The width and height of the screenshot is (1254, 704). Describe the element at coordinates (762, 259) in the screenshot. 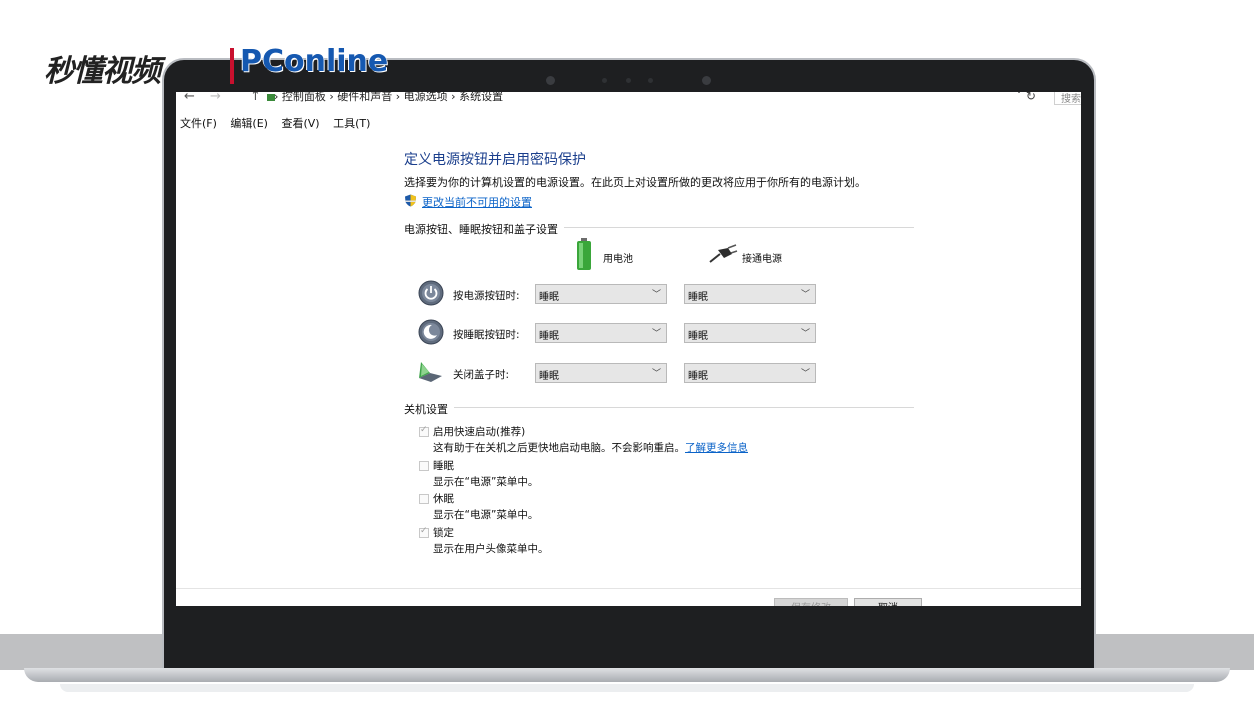

I see `plugged-column-header: 接通电源` at that location.